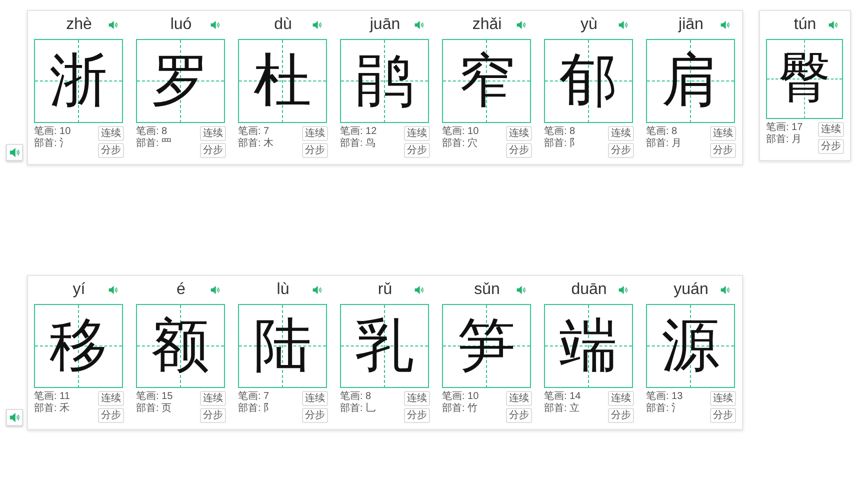 The width and height of the screenshot is (860, 484). What do you see at coordinates (487, 25) in the screenshot?
I see `pinyin: zhǎi` at bounding box center [487, 25].